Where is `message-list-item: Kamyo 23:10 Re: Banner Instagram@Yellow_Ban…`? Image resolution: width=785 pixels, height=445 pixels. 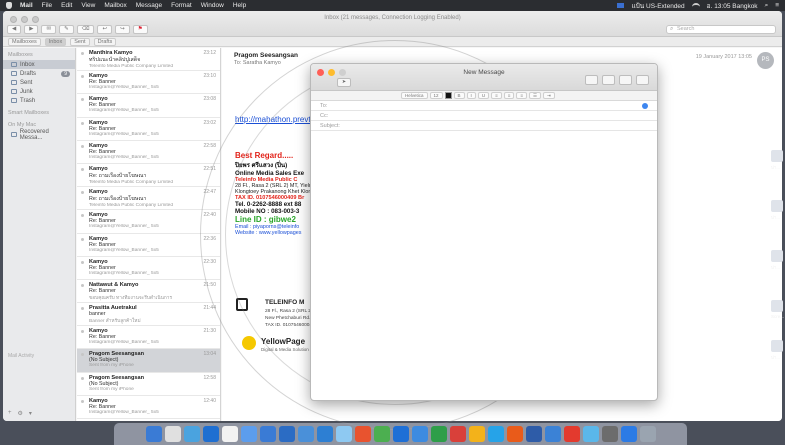 message-list-item: Kamyo 23:10 Re: Banner Instagram@Yellow_Ban… is located at coordinates (148, 83).